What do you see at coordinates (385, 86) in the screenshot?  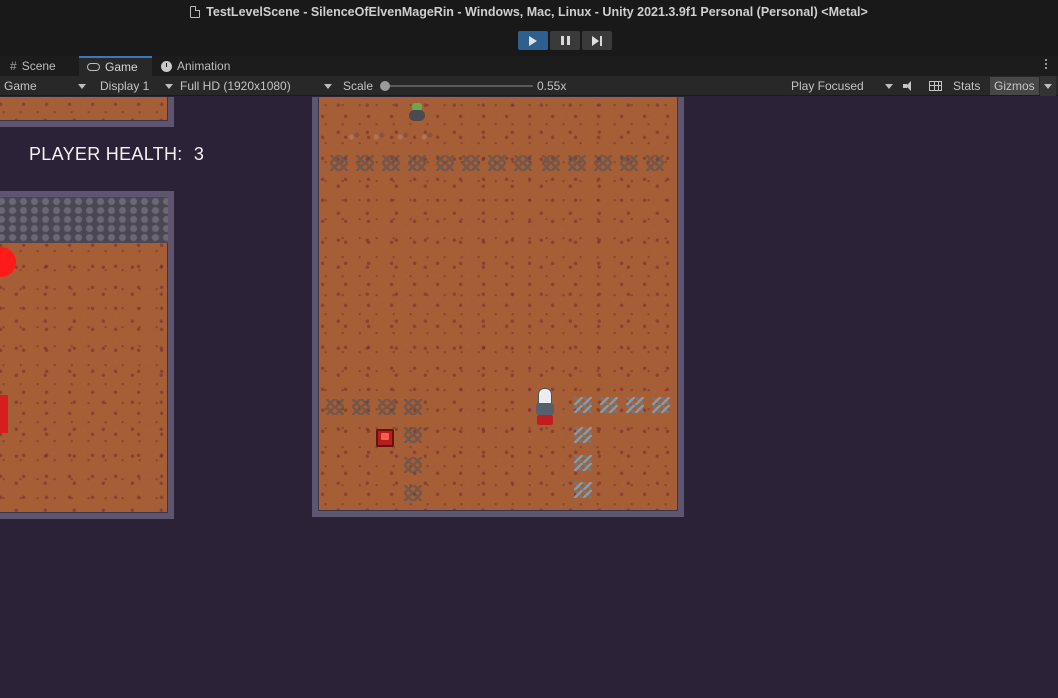 I see `scale-slider-handle` at bounding box center [385, 86].